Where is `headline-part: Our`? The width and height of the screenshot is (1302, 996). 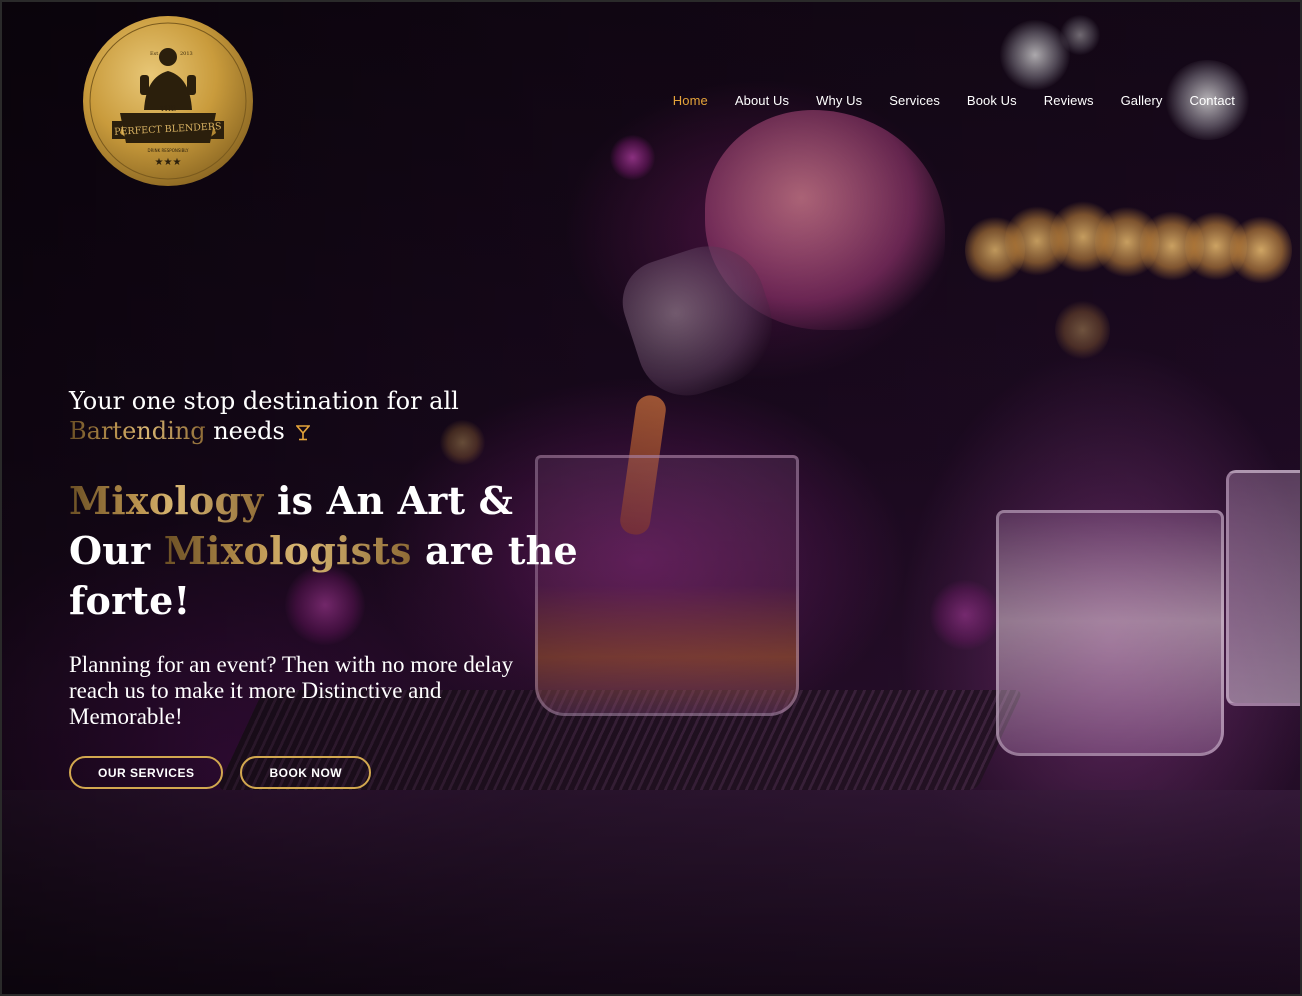 headline-part: Our is located at coordinates (116, 550).